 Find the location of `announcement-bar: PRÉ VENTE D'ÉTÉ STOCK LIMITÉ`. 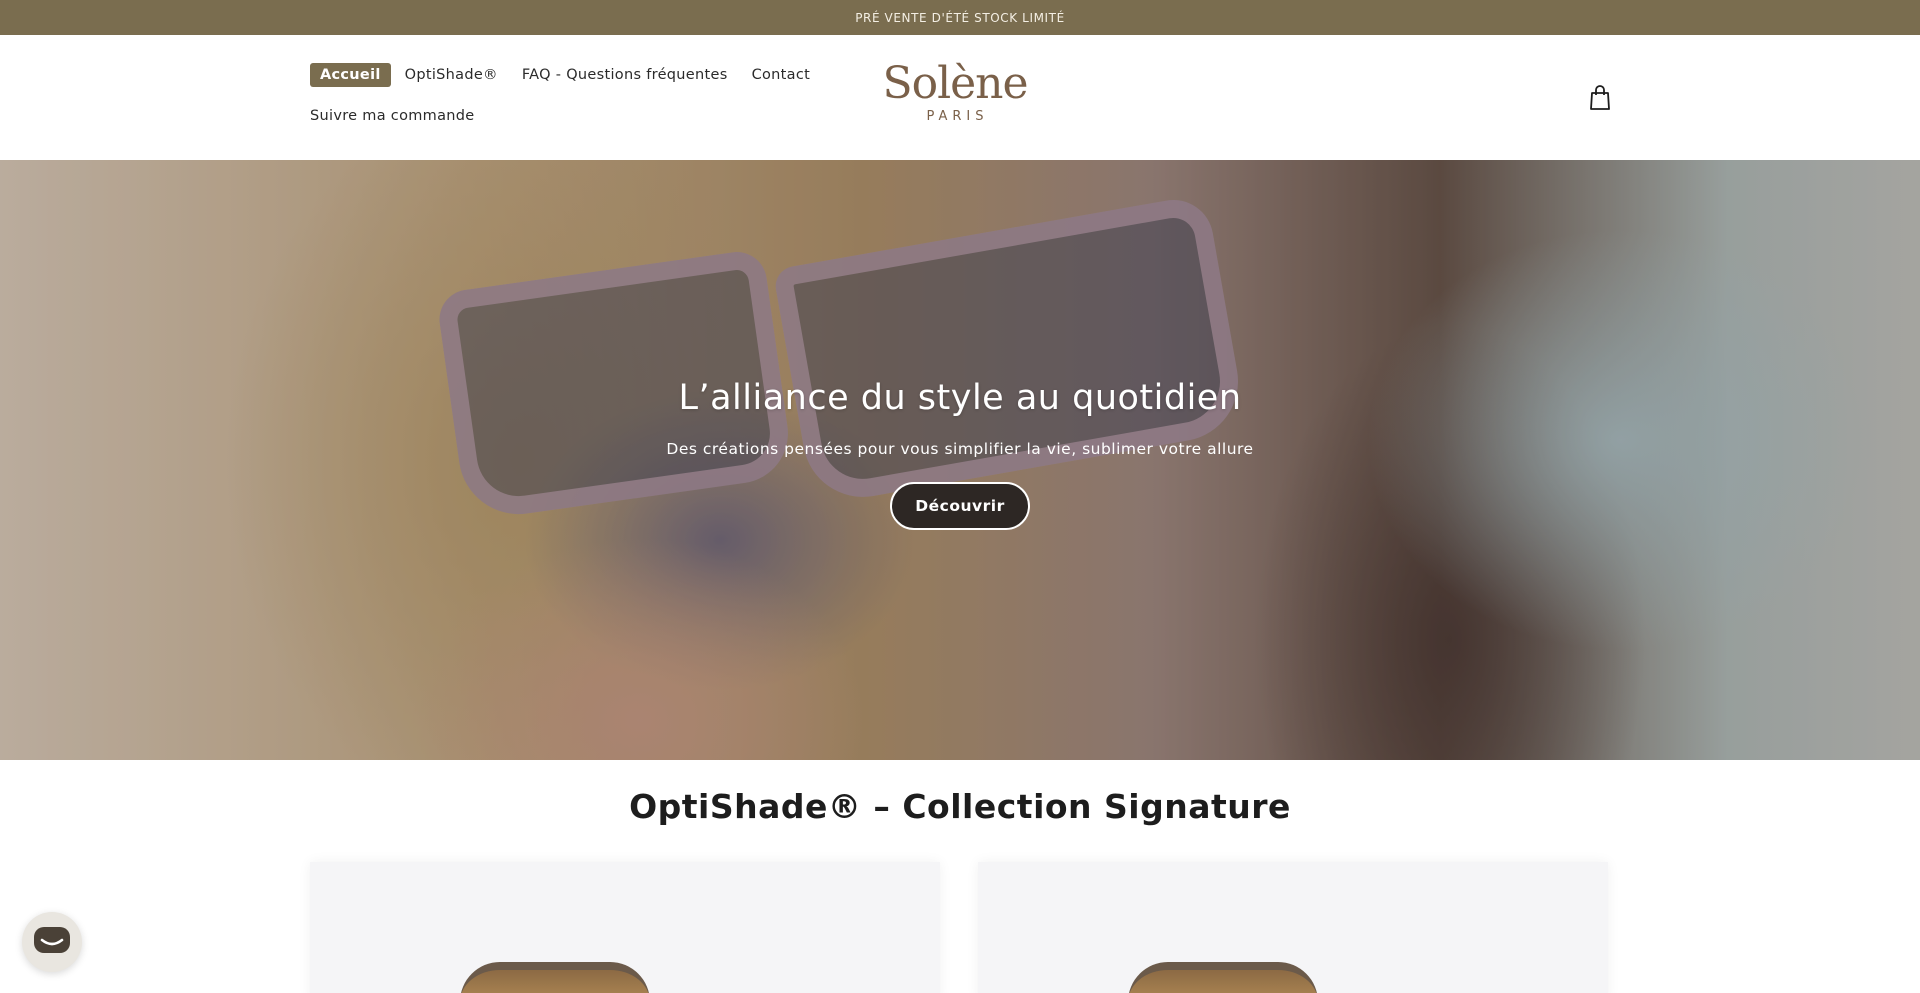

announcement-bar: PRÉ VENTE D'ÉTÉ STOCK LIMITÉ is located at coordinates (960, 17).